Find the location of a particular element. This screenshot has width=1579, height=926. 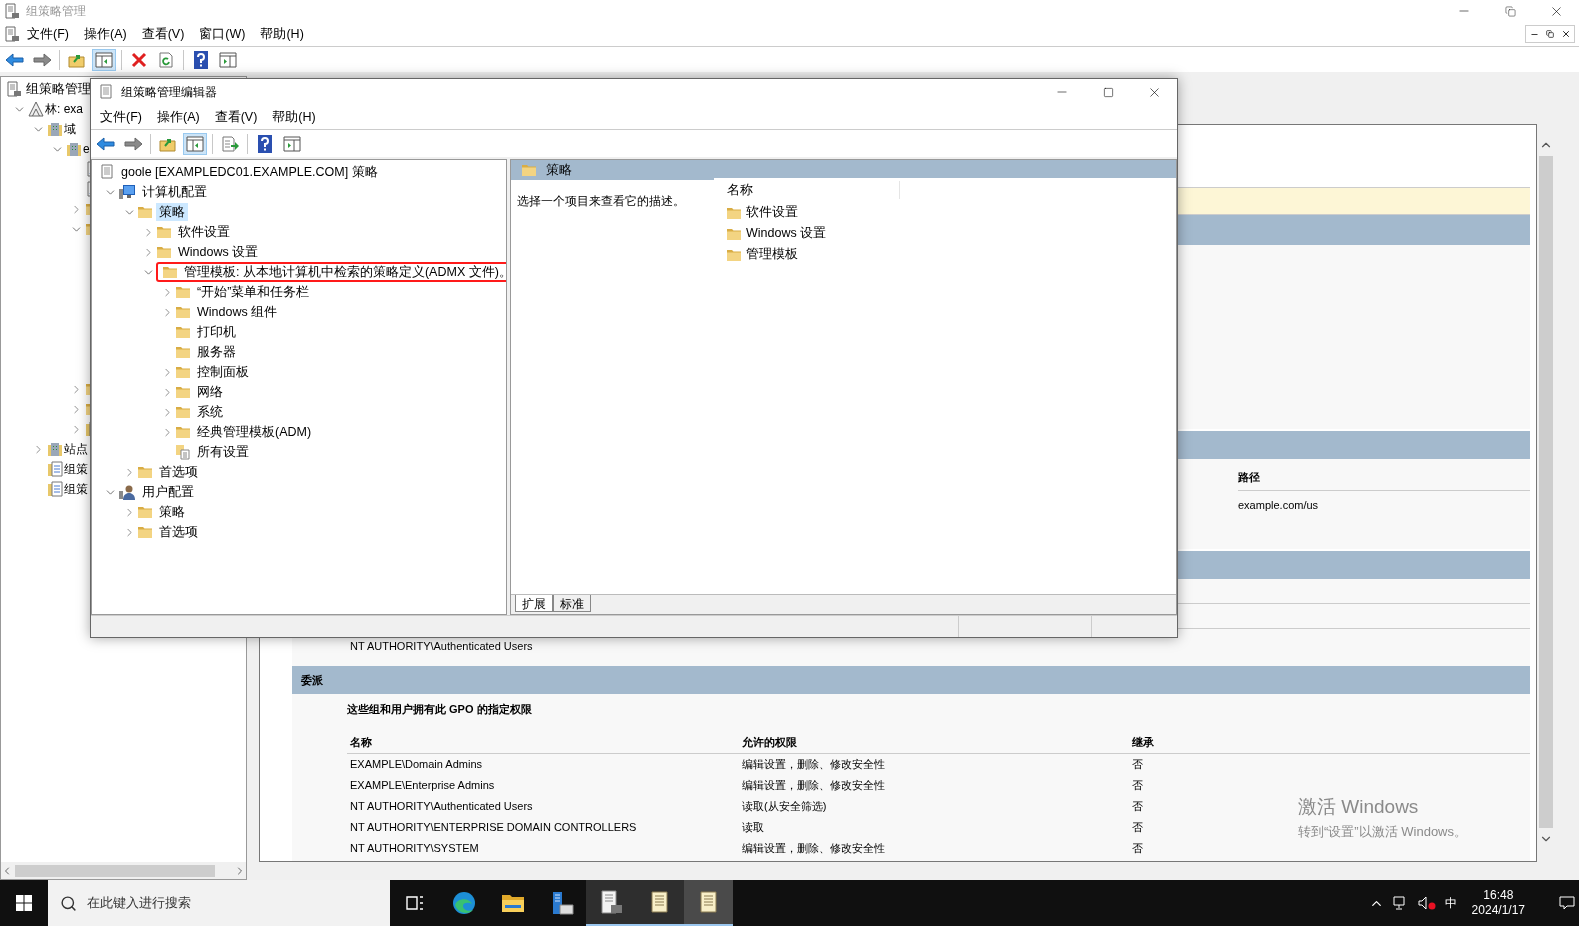

table-cell-text: EXAMPLE\Enterprise Admins is located at coordinates (422, 786).